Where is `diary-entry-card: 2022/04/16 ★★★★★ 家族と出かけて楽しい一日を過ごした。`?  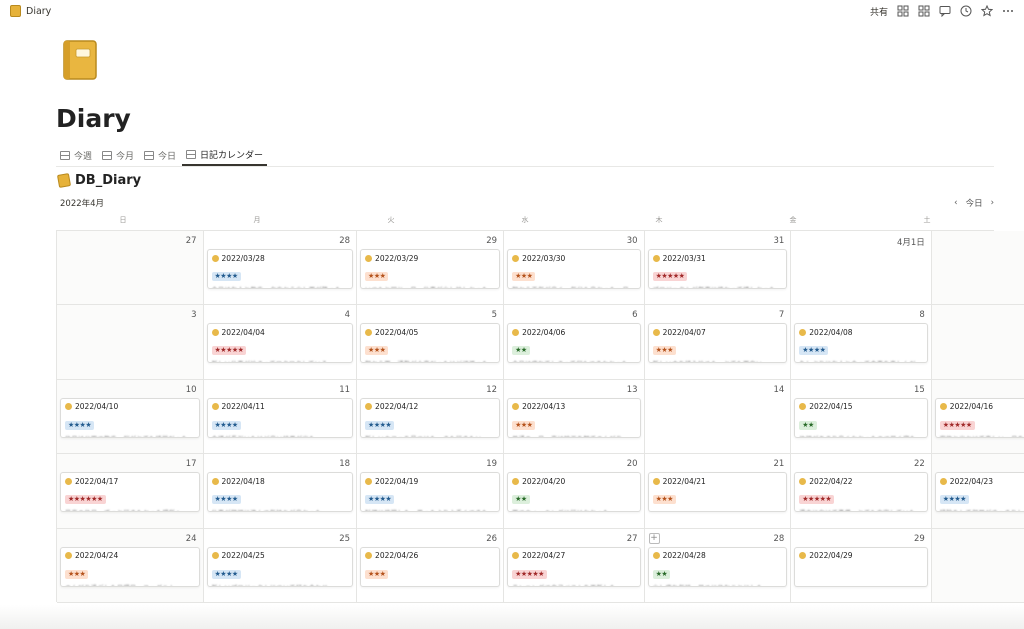 diary-entry-card: 2022/04/16 ★★★★★ 家族と出かけて楽しい一日を過ごした。 is located at coordinates (979, 417).